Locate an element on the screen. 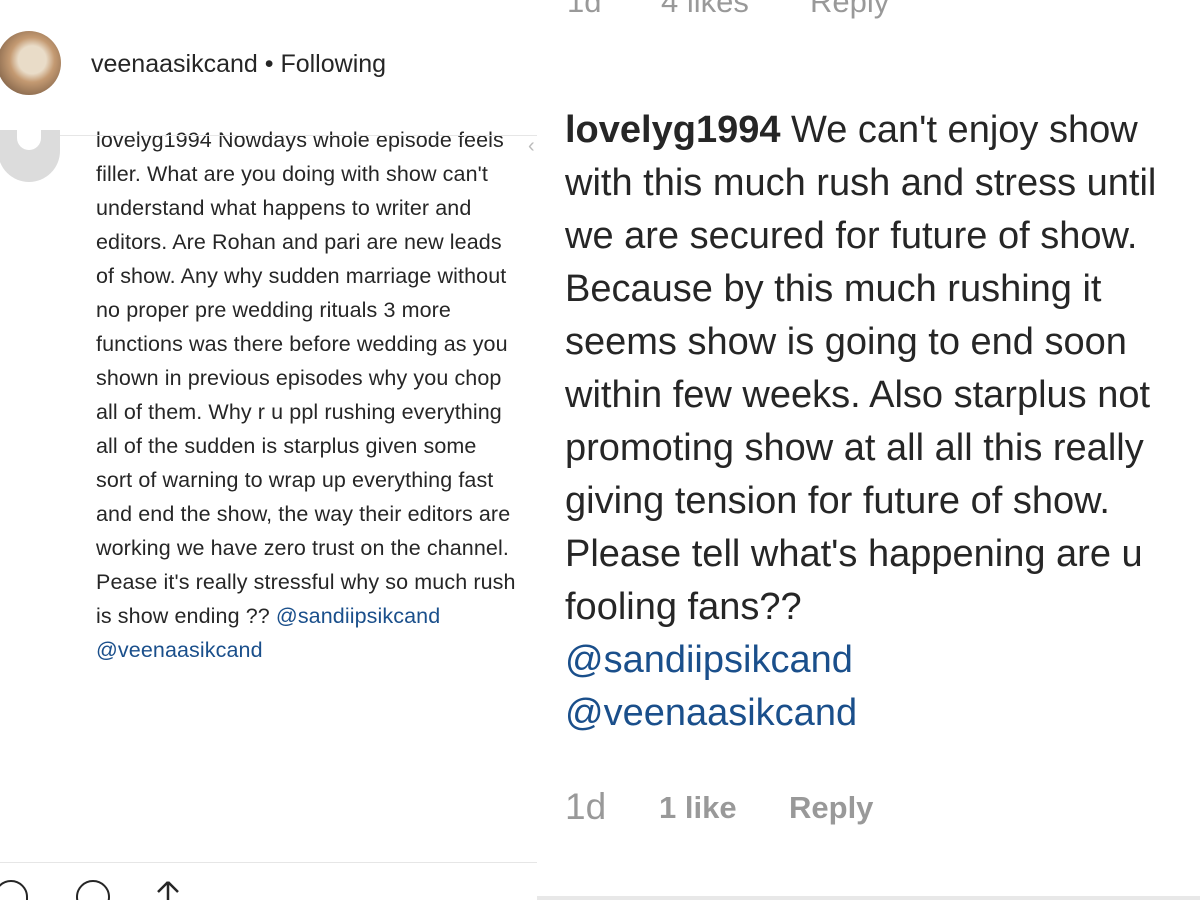 Image resolution: width=1200 pixels, height=900 pixels. commenter-avatar is located at coordinates (30, 156).